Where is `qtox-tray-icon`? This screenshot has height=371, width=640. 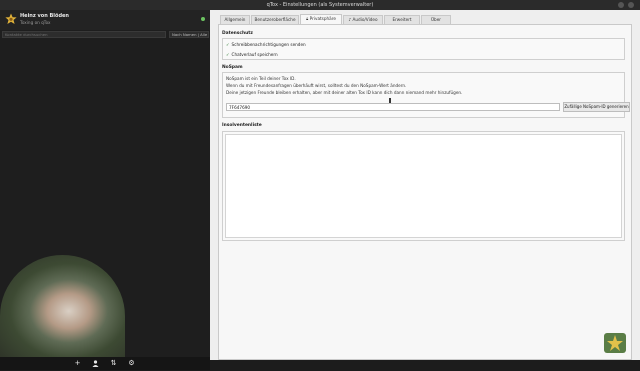 qtox-tray-icon is located at coordinates (615, 343).